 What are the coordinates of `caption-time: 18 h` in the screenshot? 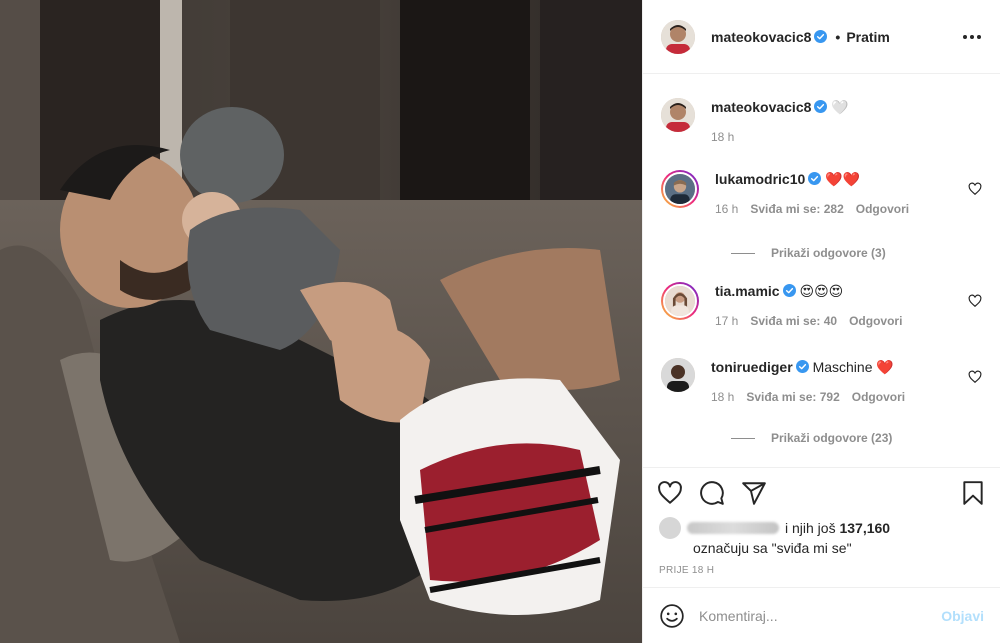 It's located at (722, 137).